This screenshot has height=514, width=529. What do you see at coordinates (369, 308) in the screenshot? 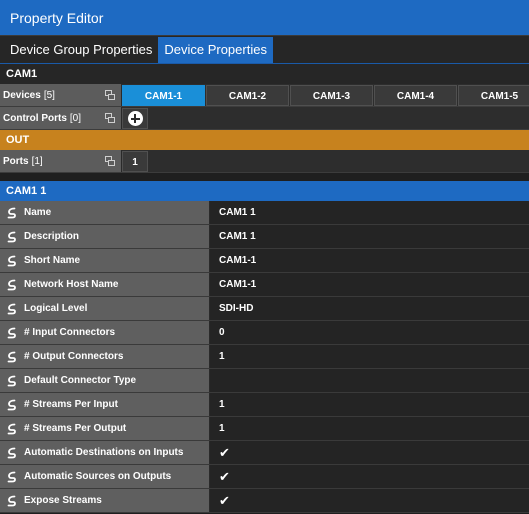
I see `property-value: SDI-HD` at bounding box center [369, 308].